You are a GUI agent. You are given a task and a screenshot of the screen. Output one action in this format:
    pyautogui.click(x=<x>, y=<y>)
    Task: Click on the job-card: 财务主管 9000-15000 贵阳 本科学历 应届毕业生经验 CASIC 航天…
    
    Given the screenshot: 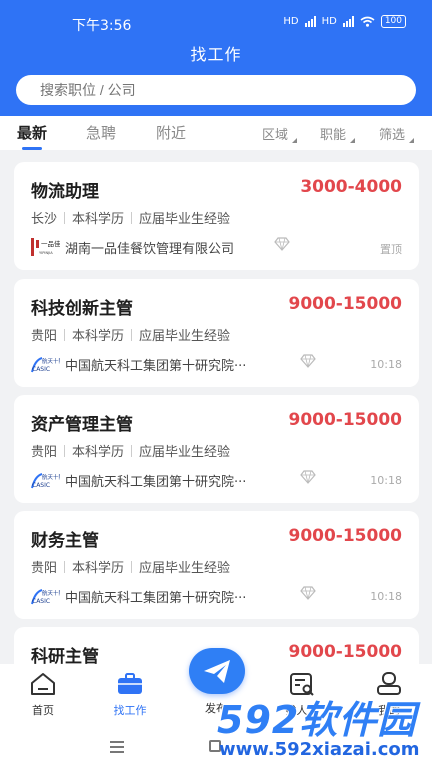 What is the action you would take?
    pyautogui.click(x=216, y=565)
    